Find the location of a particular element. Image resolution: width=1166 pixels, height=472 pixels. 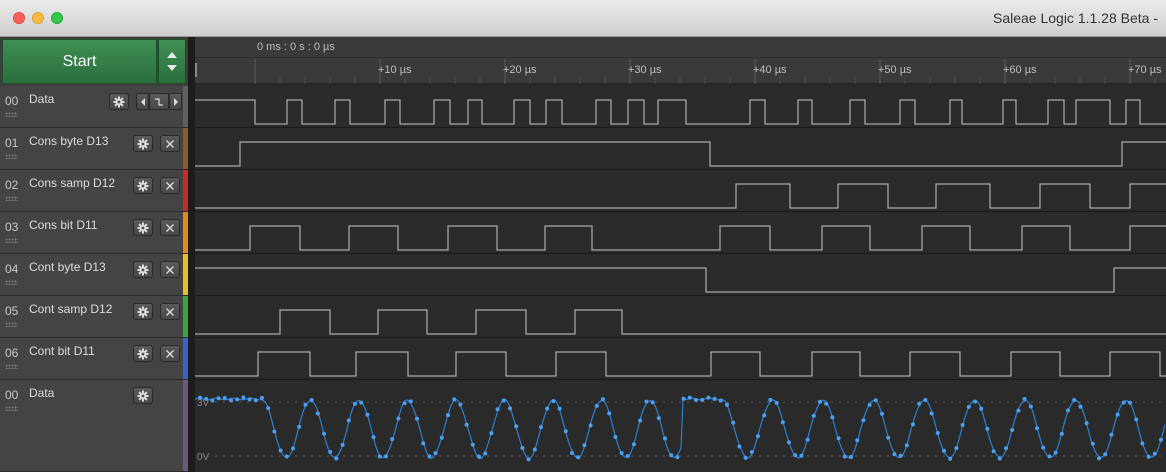

ruler-tick-label: +60 µs is located at coordinates (1020, 70).